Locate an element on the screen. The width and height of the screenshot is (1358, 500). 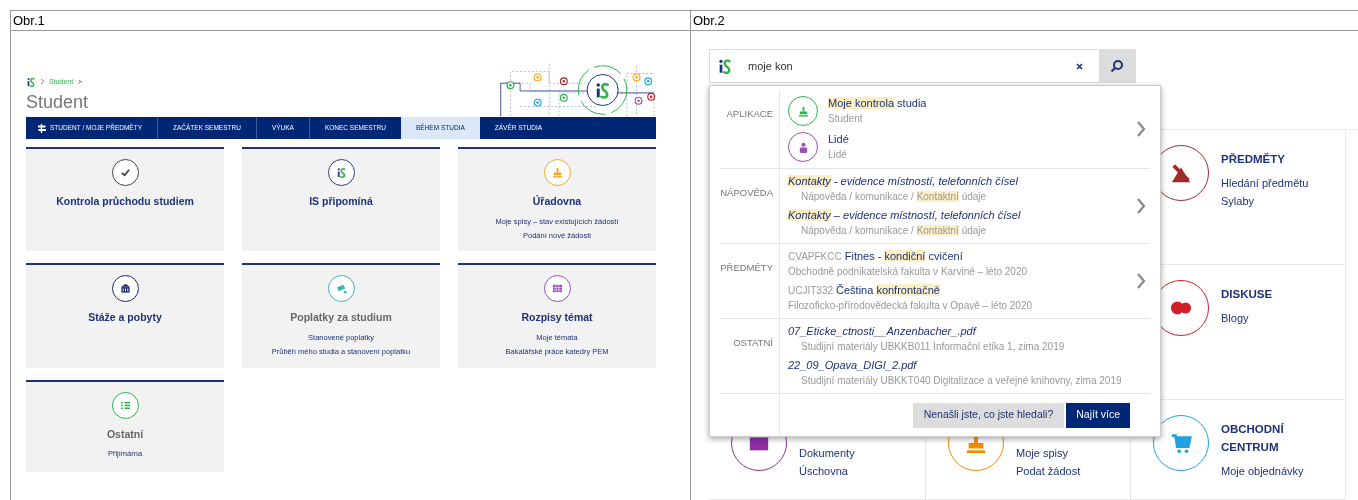
tile-title: Ostatní is located at coordinates (125, 434).